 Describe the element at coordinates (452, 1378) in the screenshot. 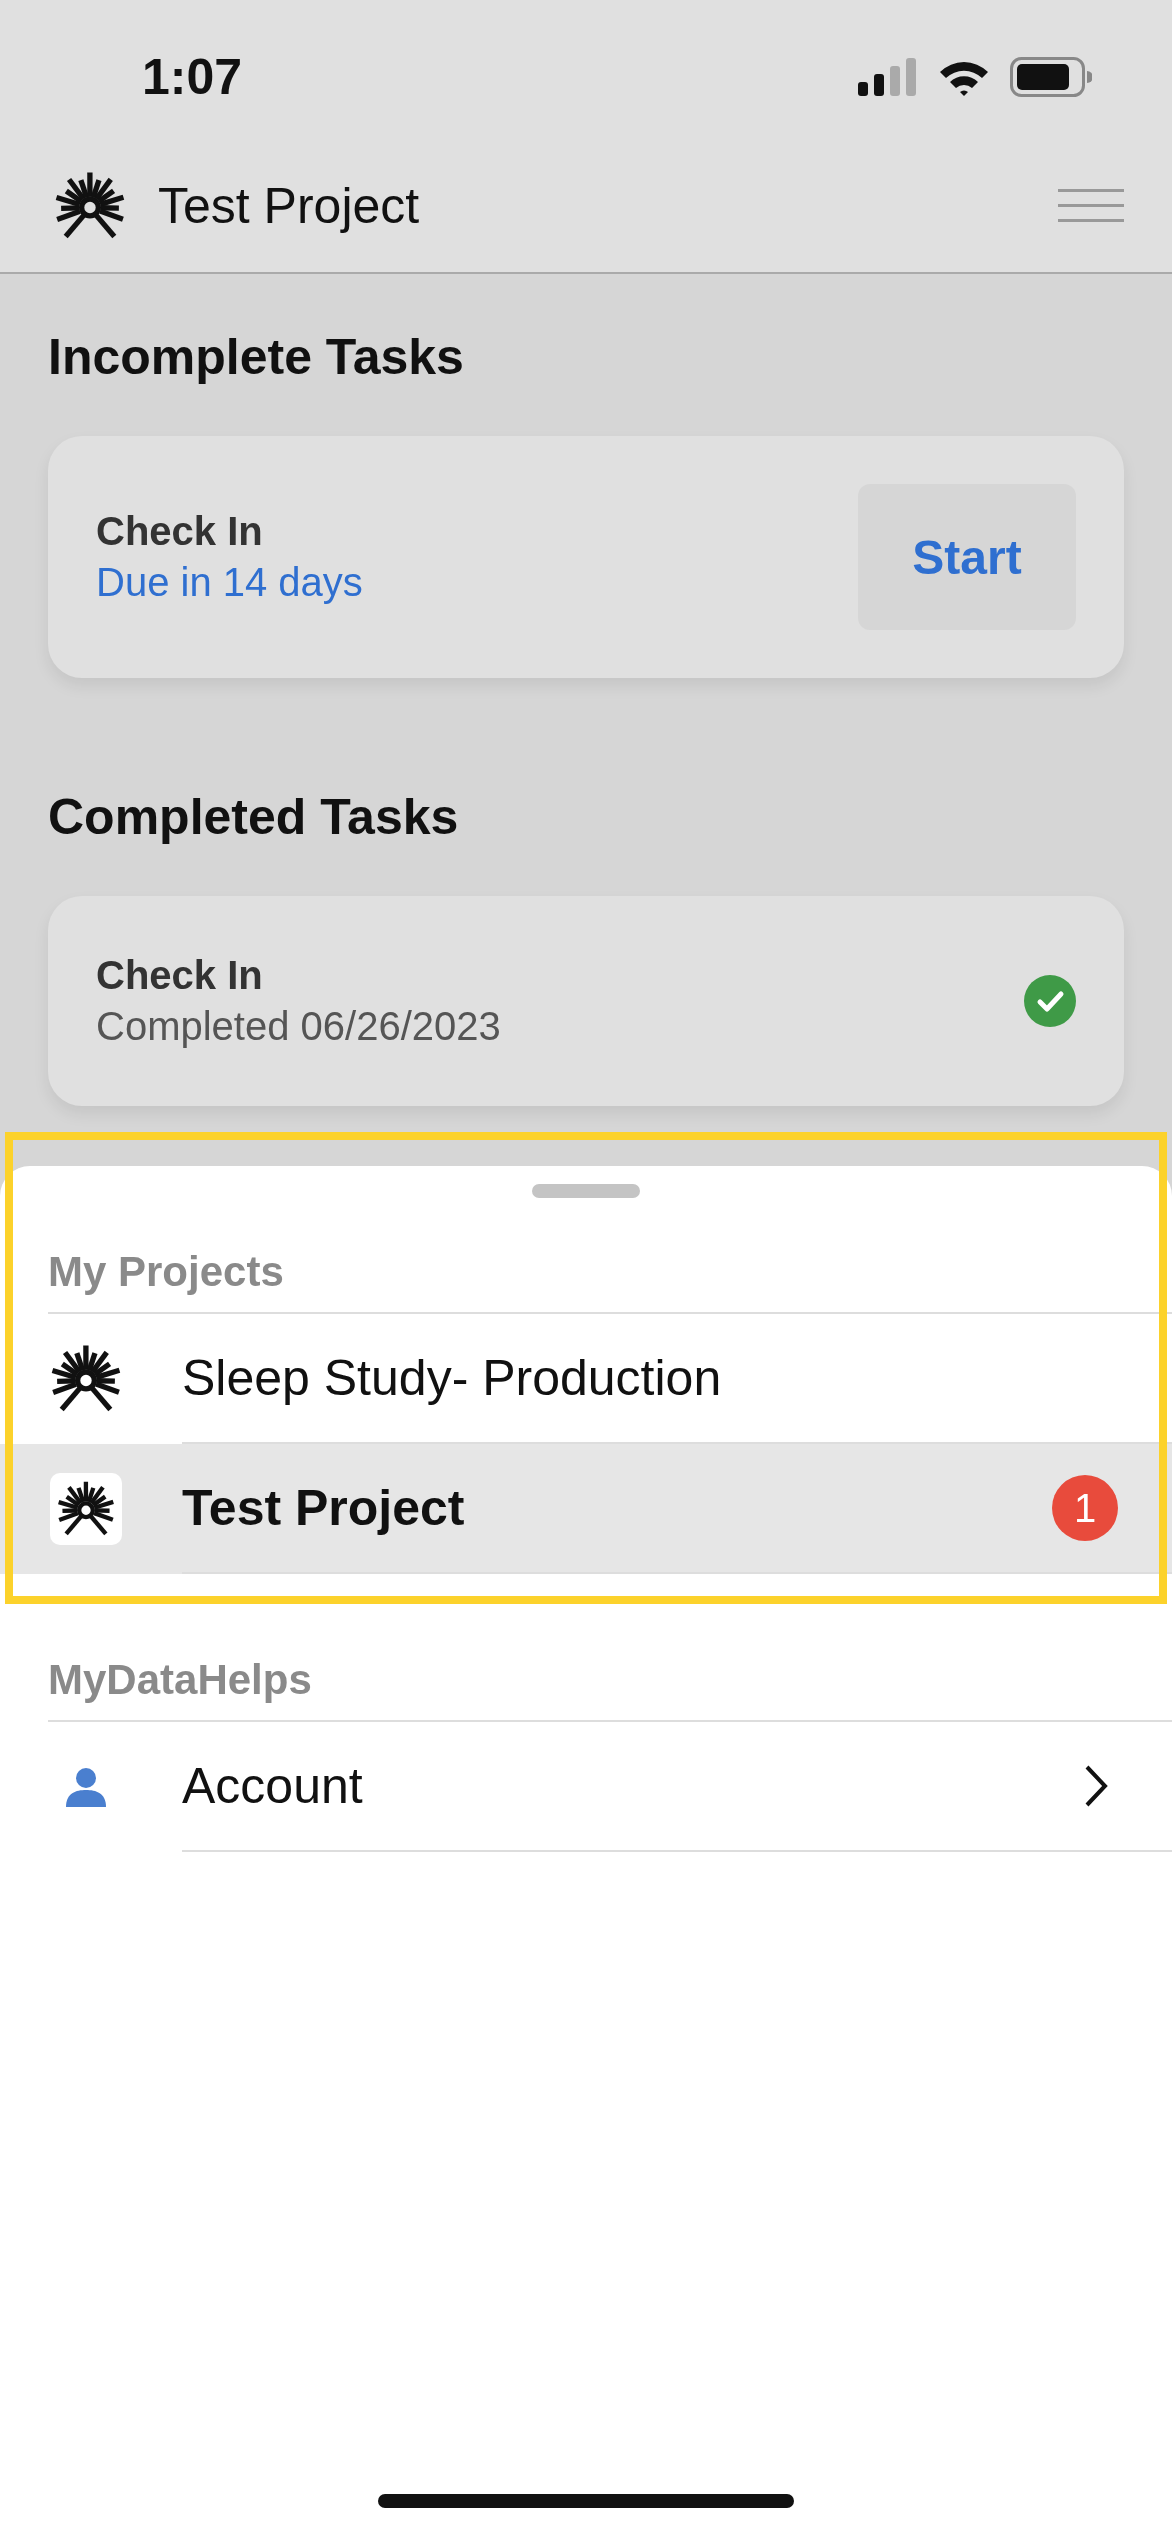

I see `item-label: Sleep Study- Production` at that location.